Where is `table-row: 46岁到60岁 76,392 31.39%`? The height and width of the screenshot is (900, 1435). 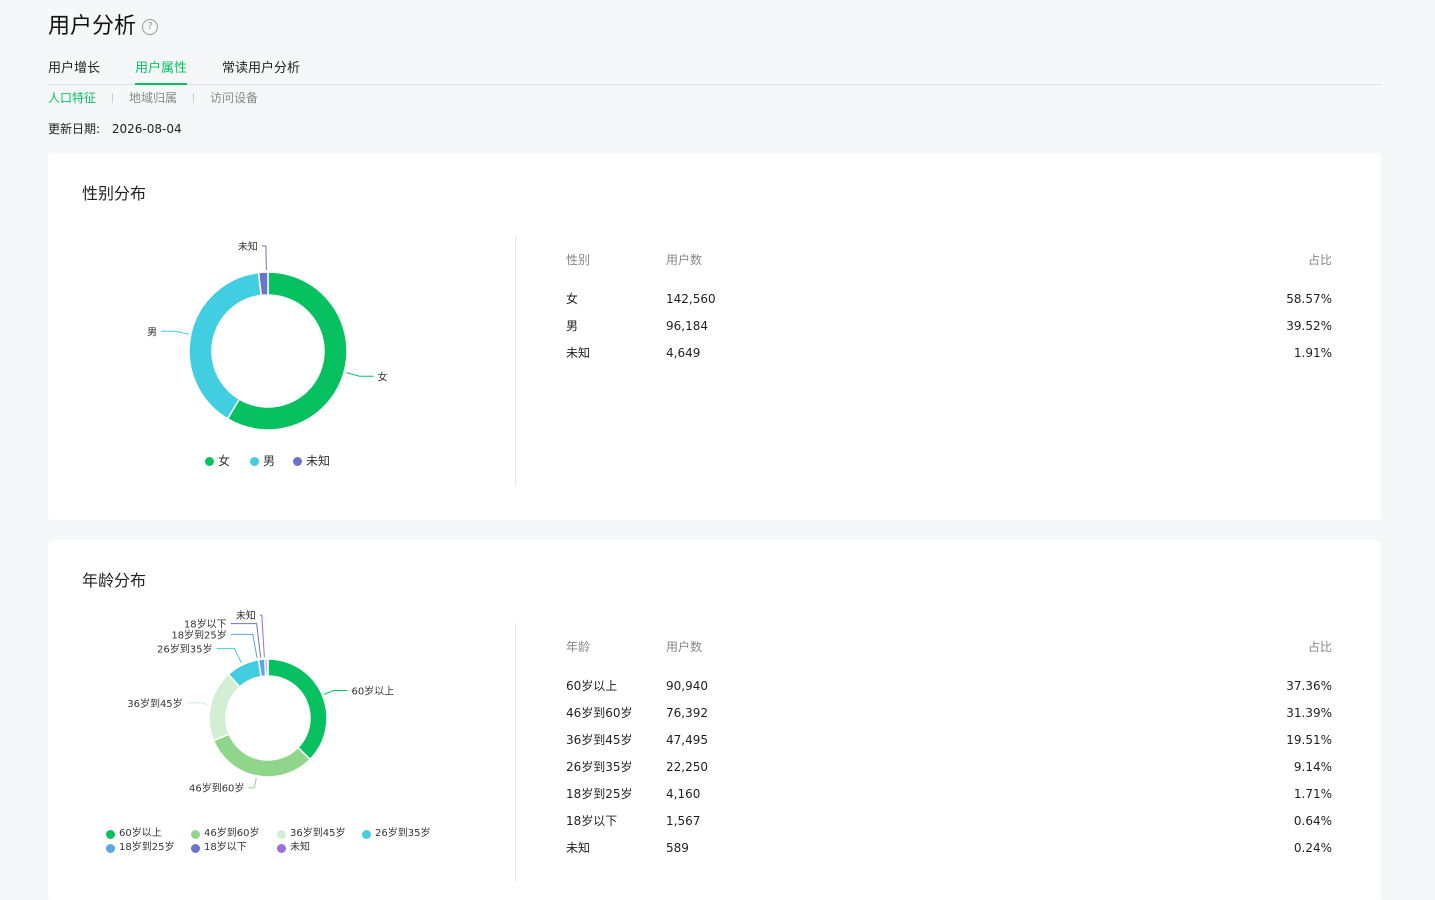
table-row: 46岁到60岁 76,392 31.39% is located at coordinates (949, 717).